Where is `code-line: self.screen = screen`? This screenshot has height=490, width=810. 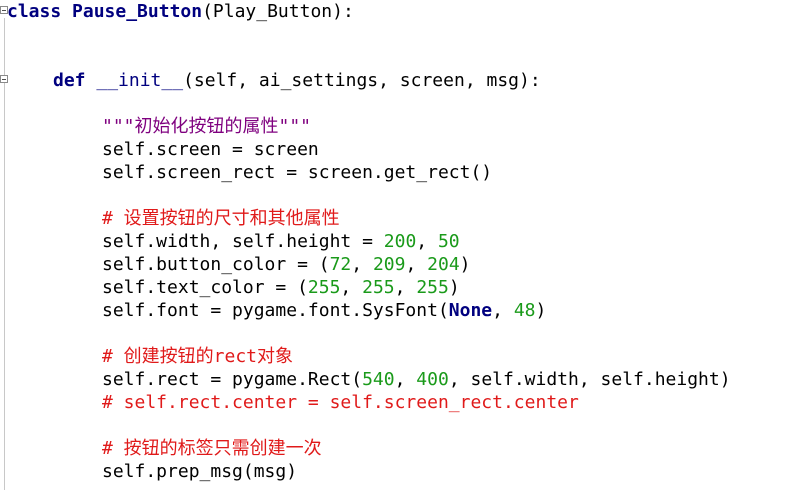 code-line: self.screen = screen is located at coordinates (210, 150).